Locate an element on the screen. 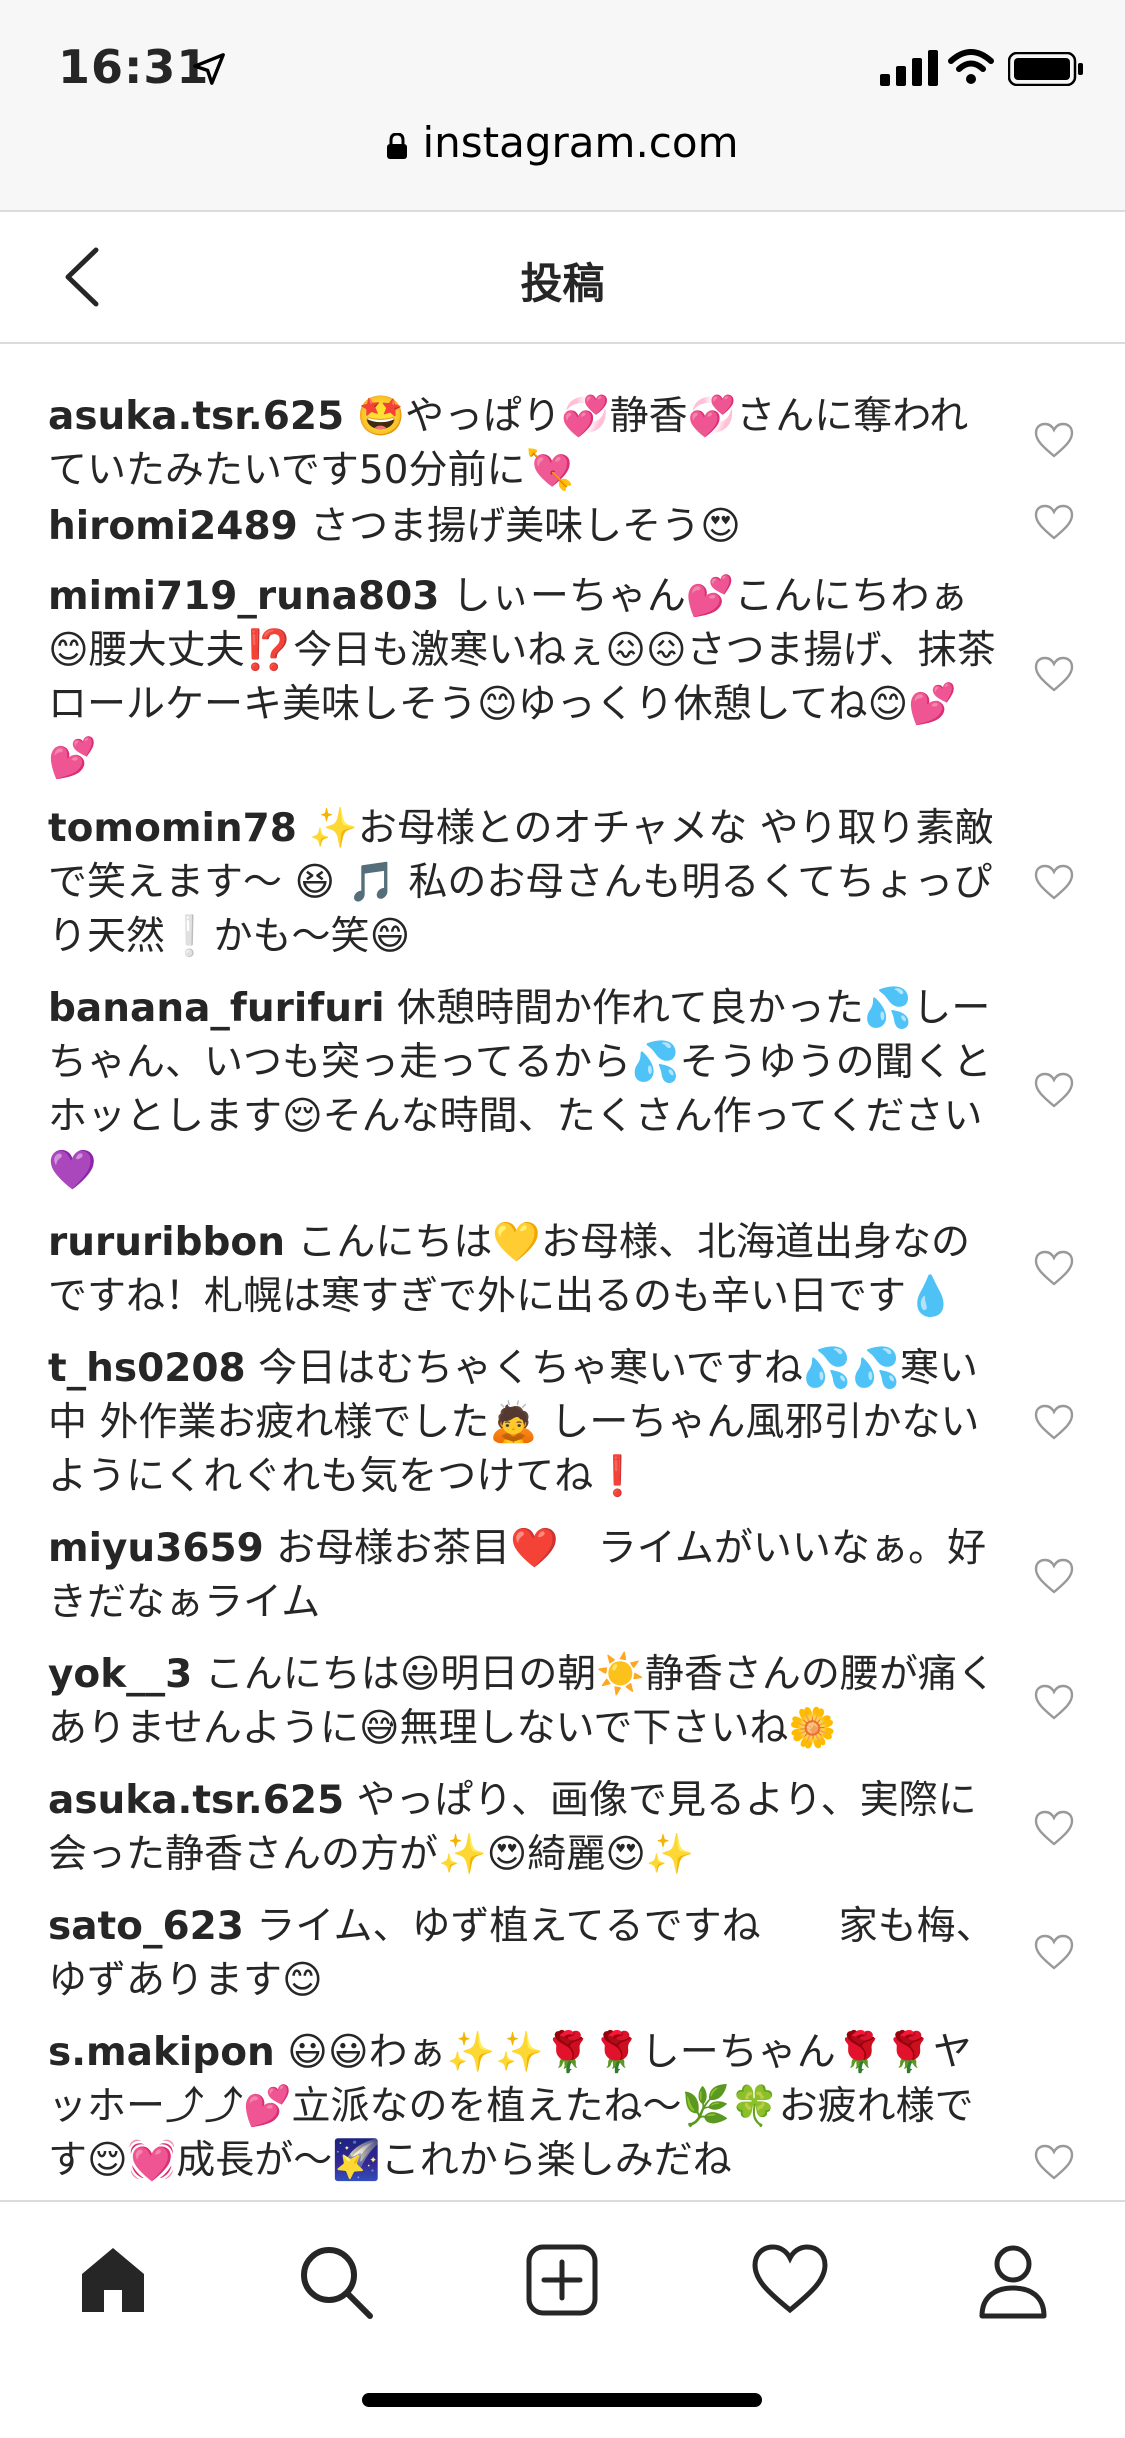 The height and width of the screenshot is (2438, 1125). page-header: 投稿 is located at coordinates (562, 278).